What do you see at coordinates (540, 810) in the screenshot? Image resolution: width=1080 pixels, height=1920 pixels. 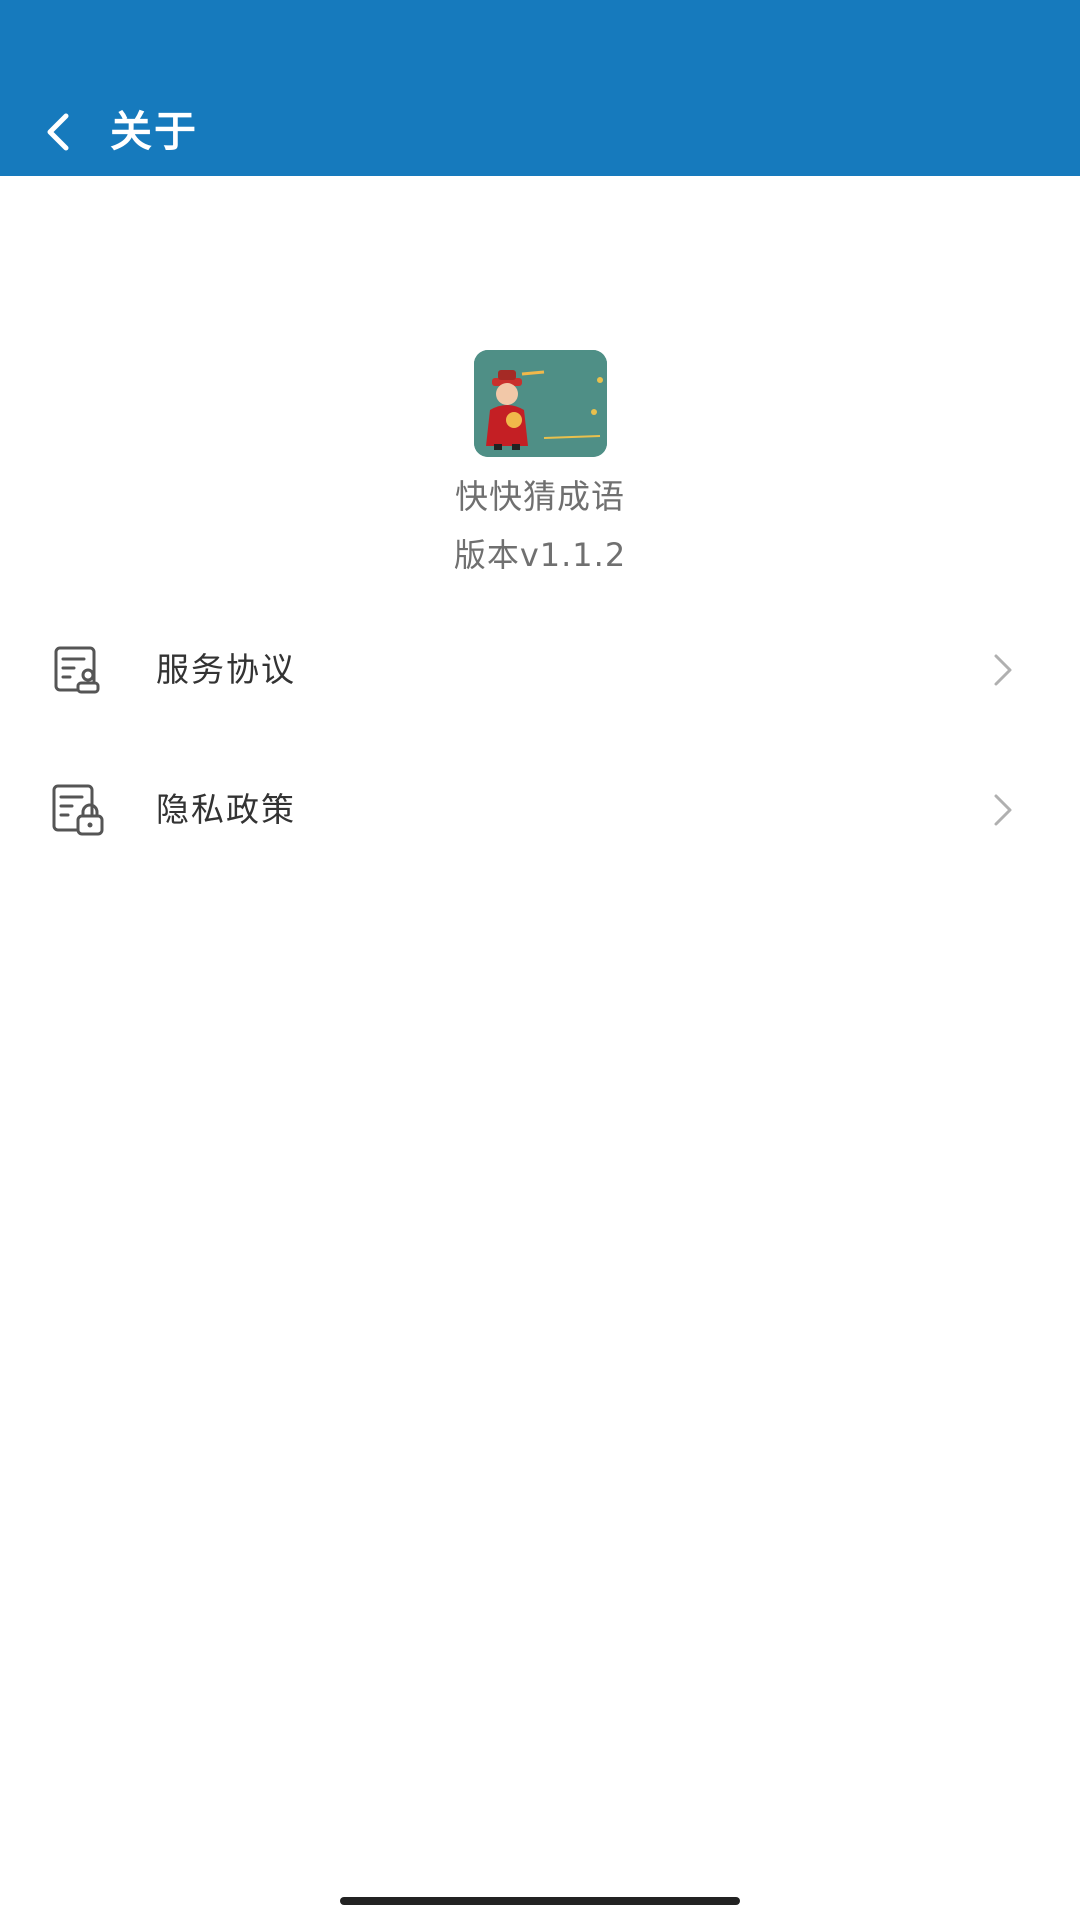 I see `menu-item-privacy-policy: 隐私政策` at bounding box center [540, 810].